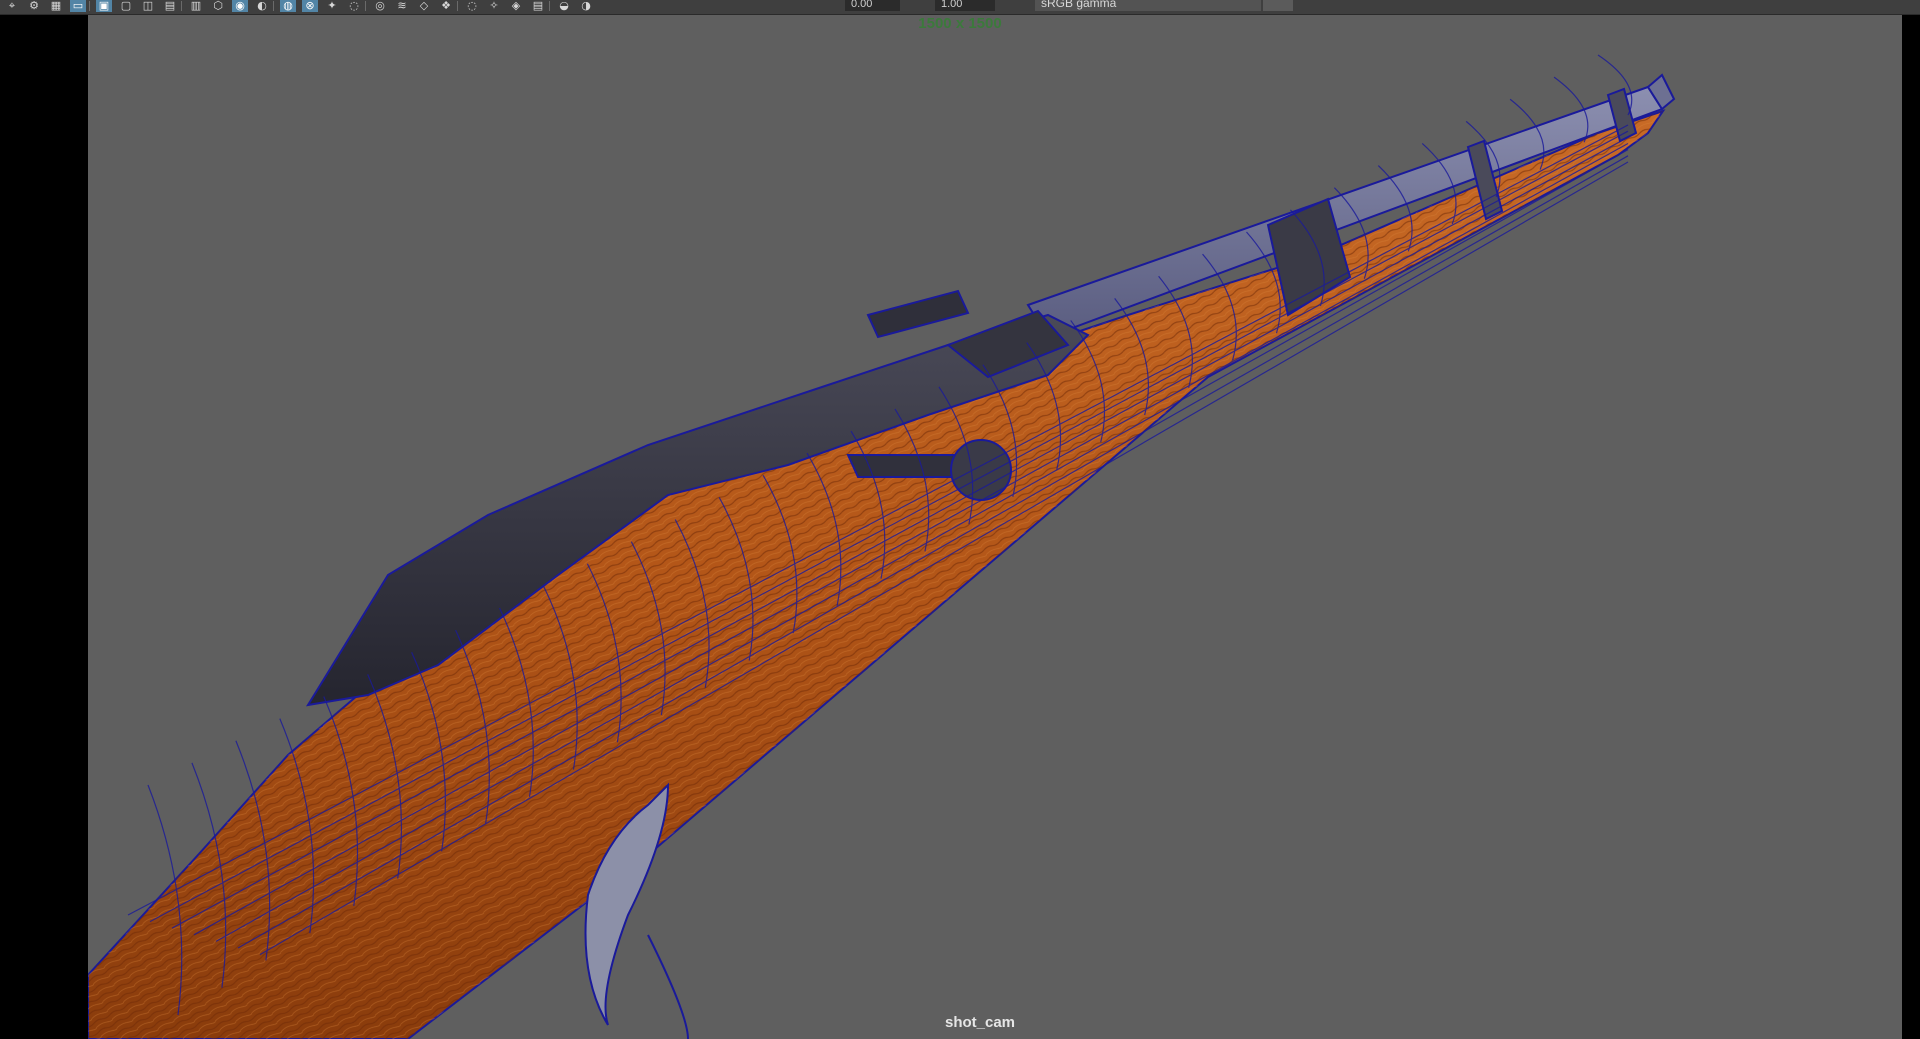 This screenshot has width=1920, height=1039. What do you see at coordinates (960, 23) in the screenshot?
I see `resolution-gate-label: 1500 x 1500` at bounding box center [960, 23].